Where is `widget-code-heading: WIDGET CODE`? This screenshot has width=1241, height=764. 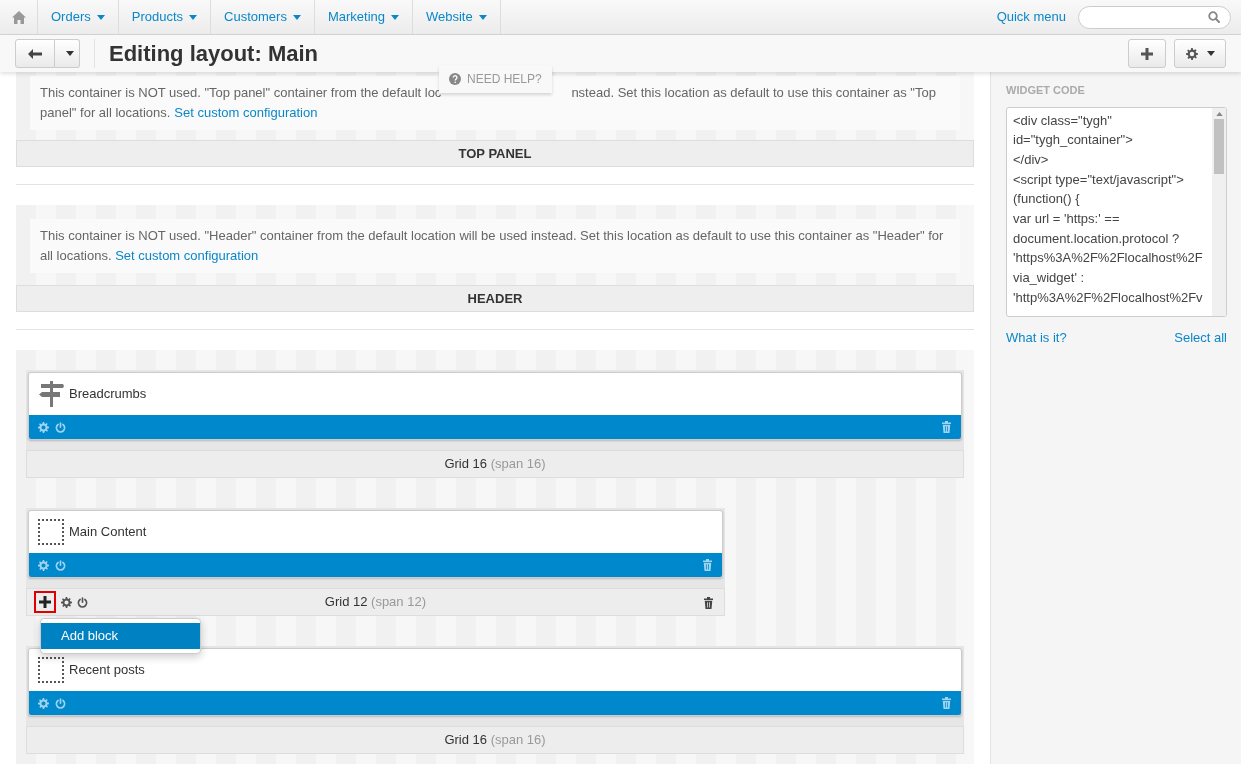 widget-code-heading: WIDGET CODE is located at coordinates (1046, 90).